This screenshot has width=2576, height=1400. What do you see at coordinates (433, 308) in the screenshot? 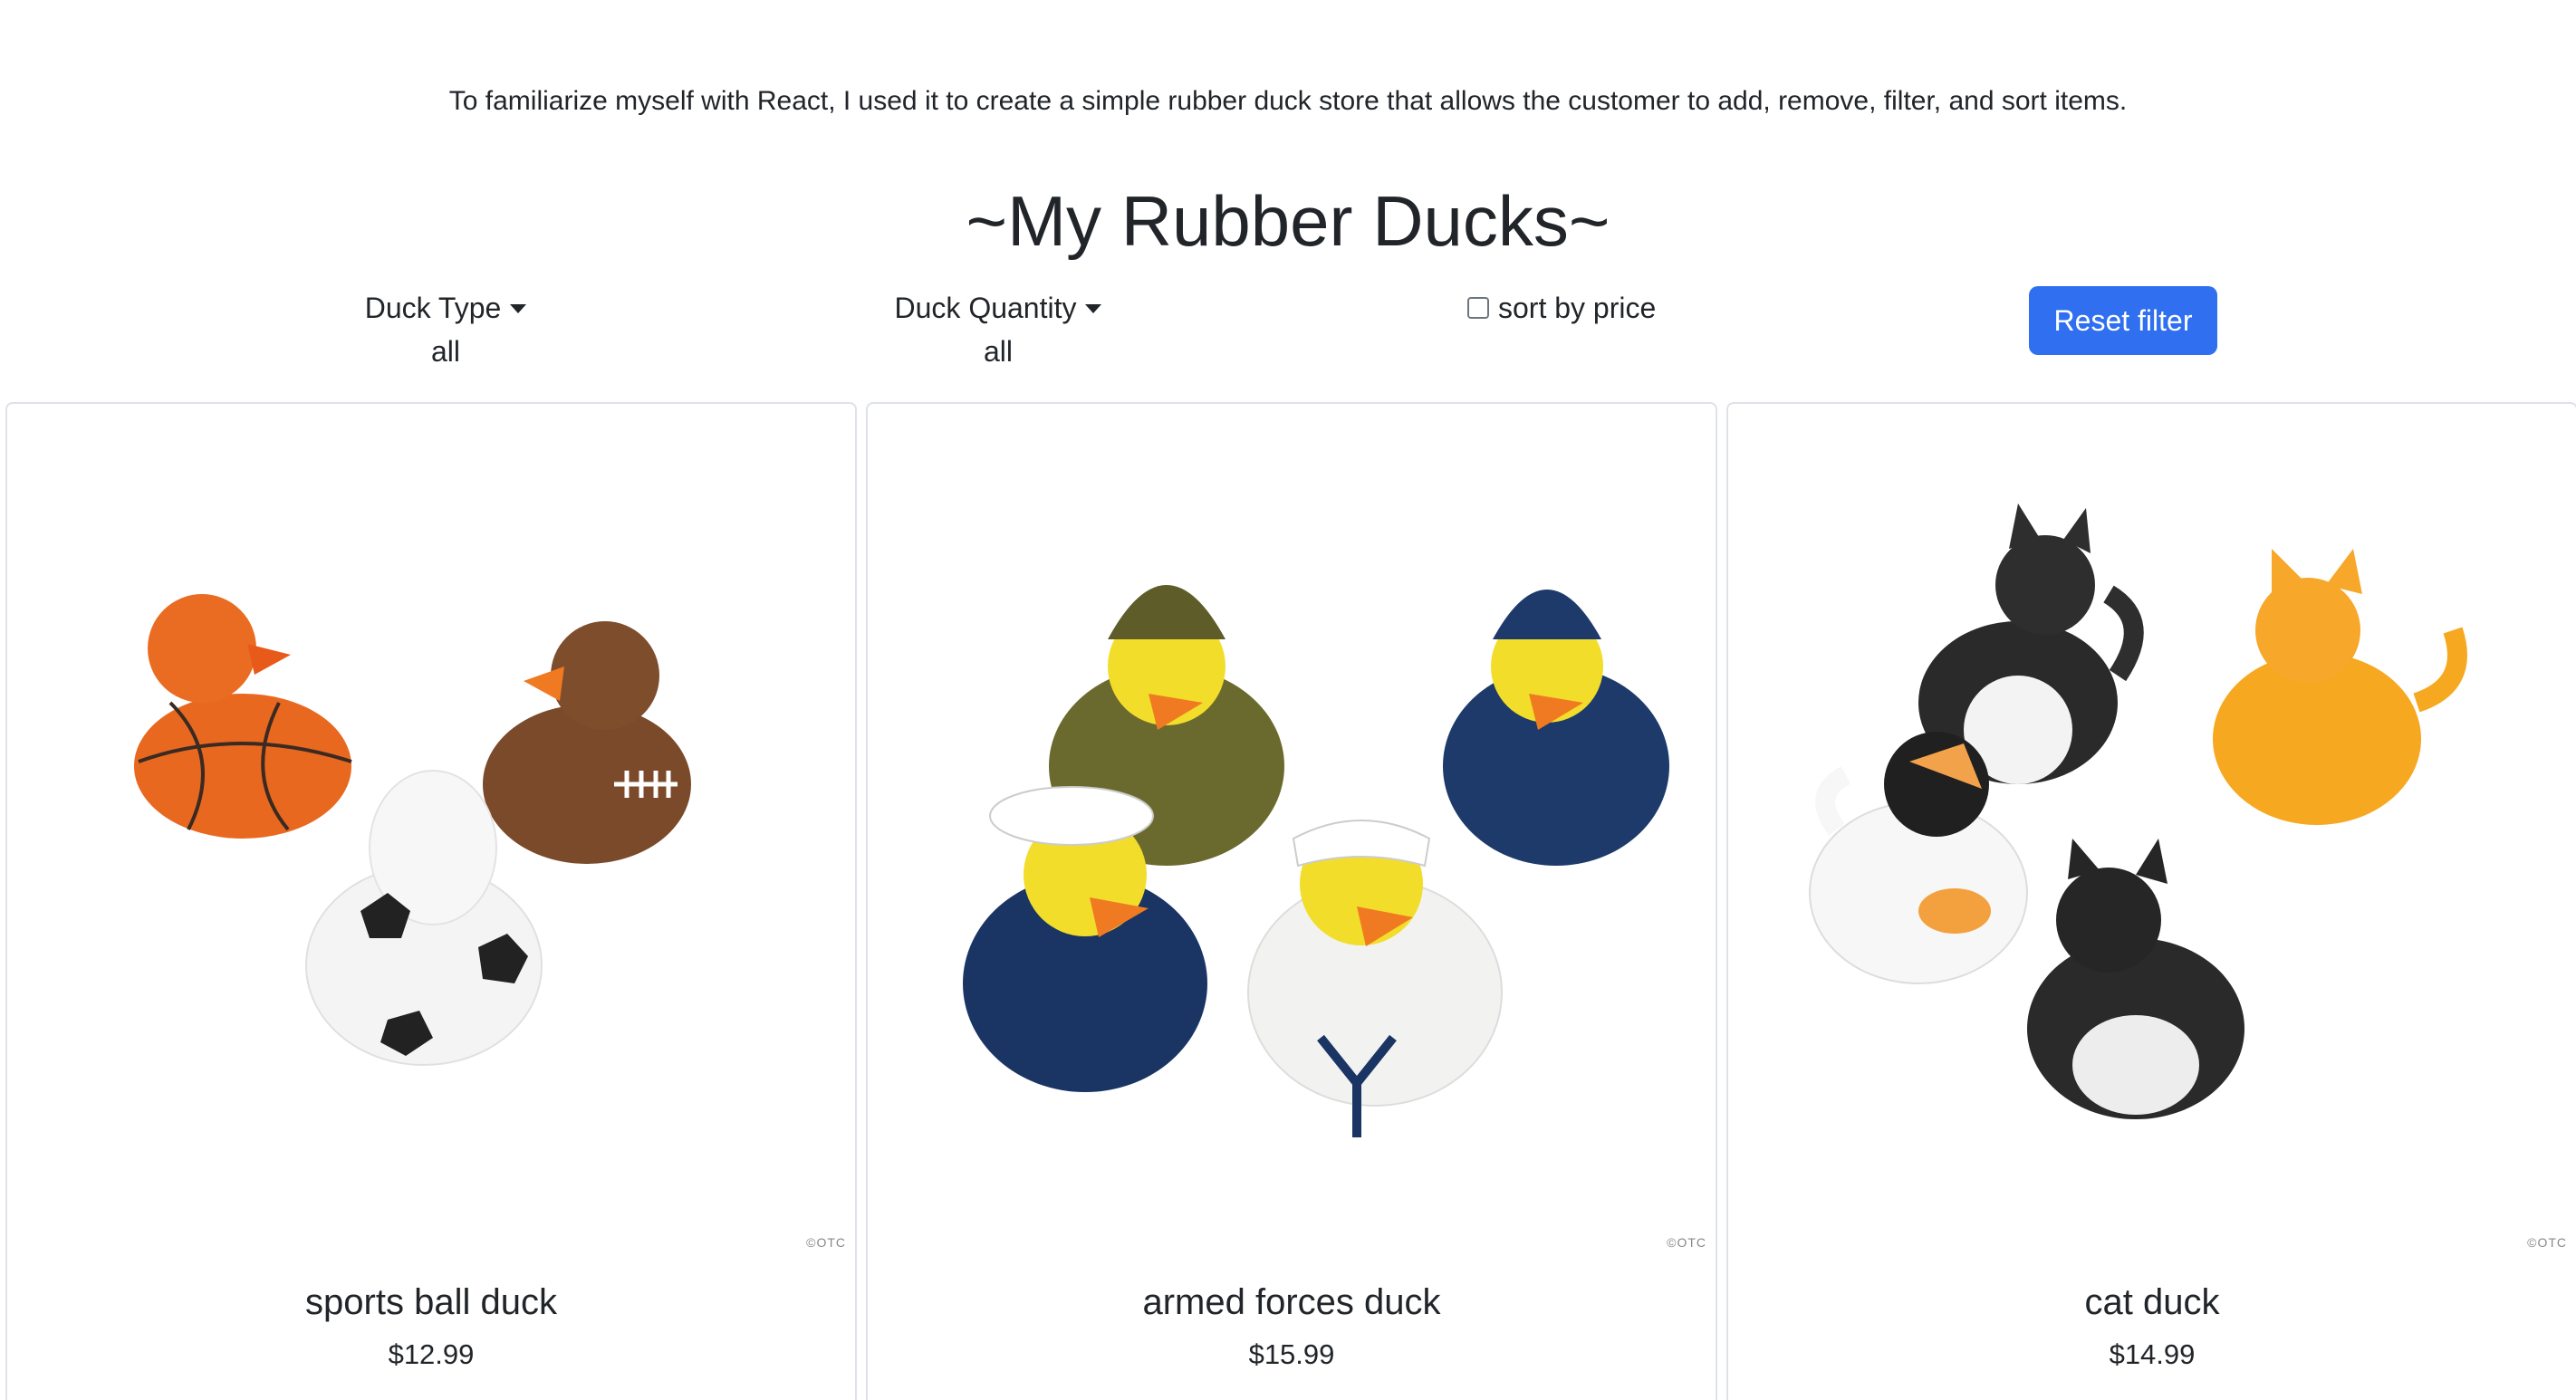
I see `duck-type-label: Duck Type` at bounding box center [433, 308].